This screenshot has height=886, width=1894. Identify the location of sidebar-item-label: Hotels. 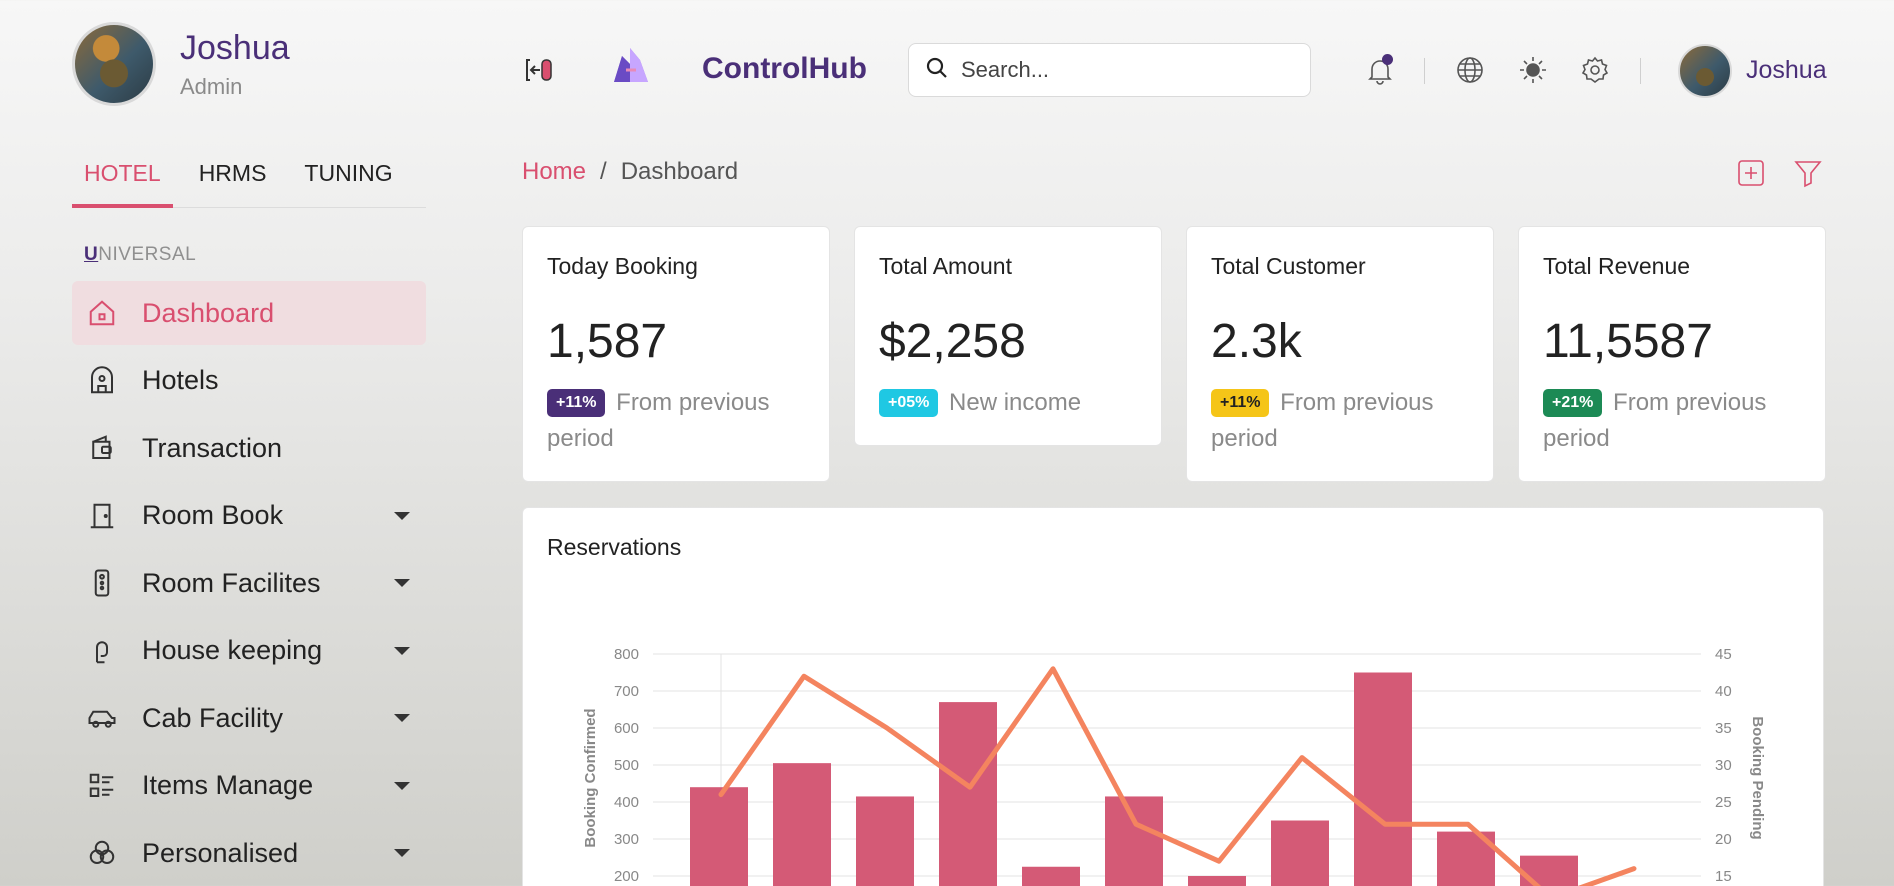
(180, 380).